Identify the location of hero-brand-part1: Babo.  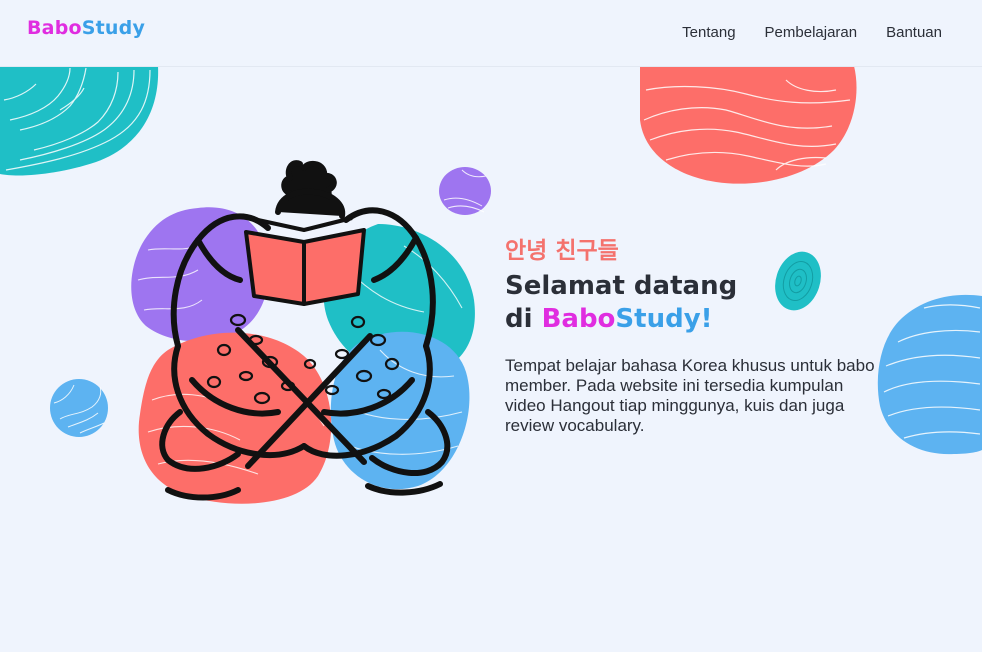
(578, 319).